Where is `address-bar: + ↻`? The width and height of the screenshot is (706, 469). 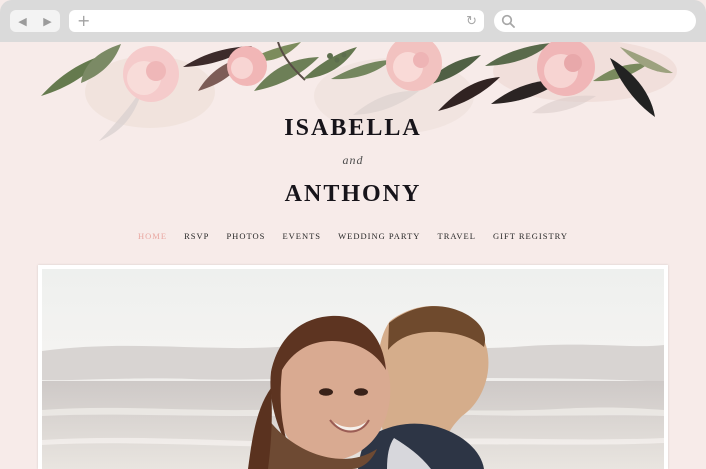
address-bar: + ↻ is located at coordinates (276, 21).